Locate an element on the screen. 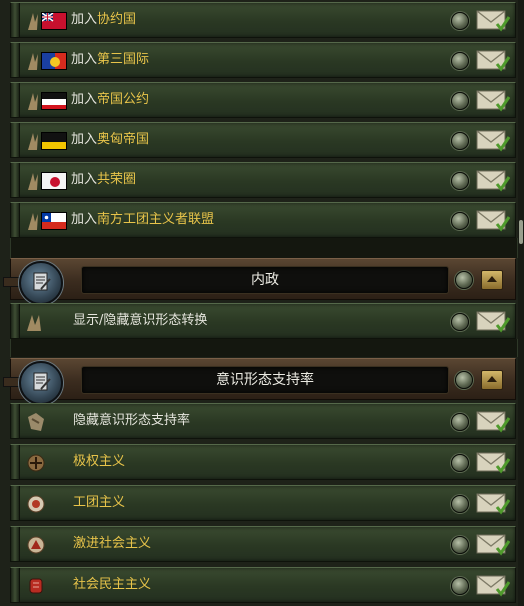 The width and height of the screenshot is (524, 606). row-label: 工团主义 is located at coordinates (99, 502).